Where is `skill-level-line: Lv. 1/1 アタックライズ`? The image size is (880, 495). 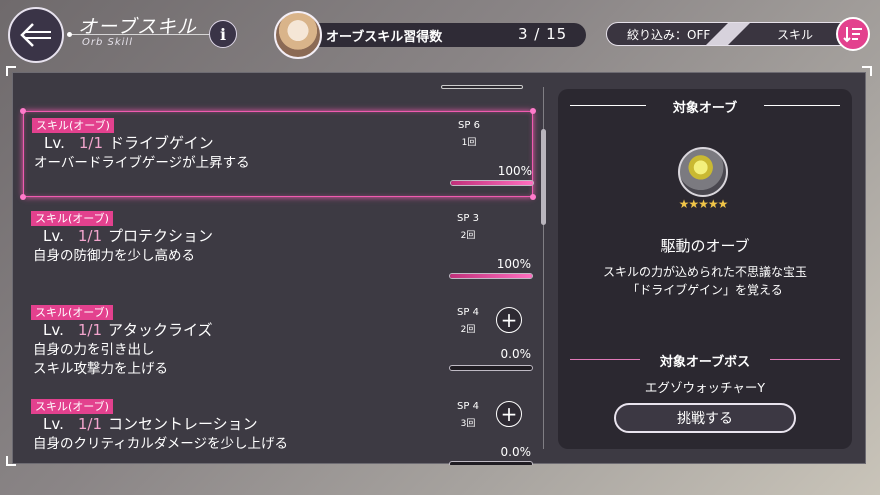 skill-level-line: Lv. 1/1 アタックライズ is located at coordinates (128, 329).